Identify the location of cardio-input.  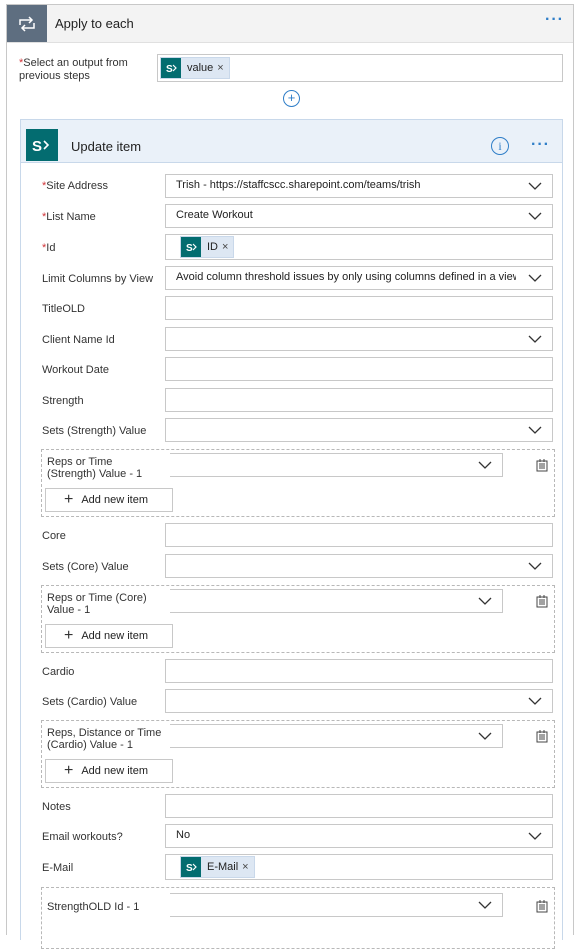
(359, 671).